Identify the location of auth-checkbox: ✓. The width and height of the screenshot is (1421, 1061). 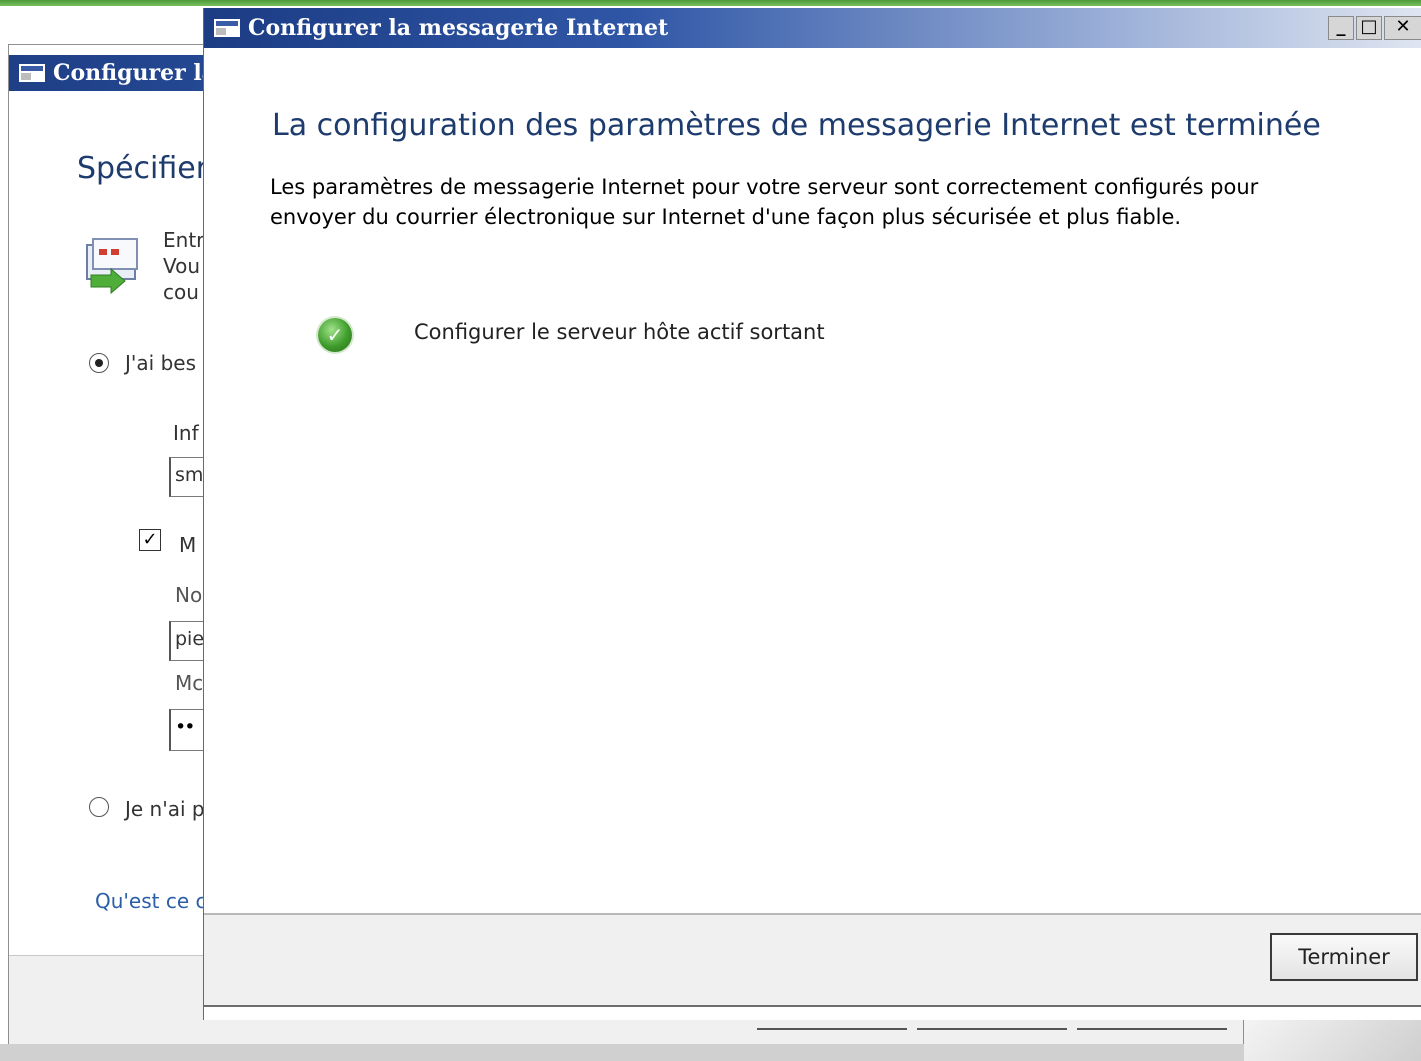
(150, 540).